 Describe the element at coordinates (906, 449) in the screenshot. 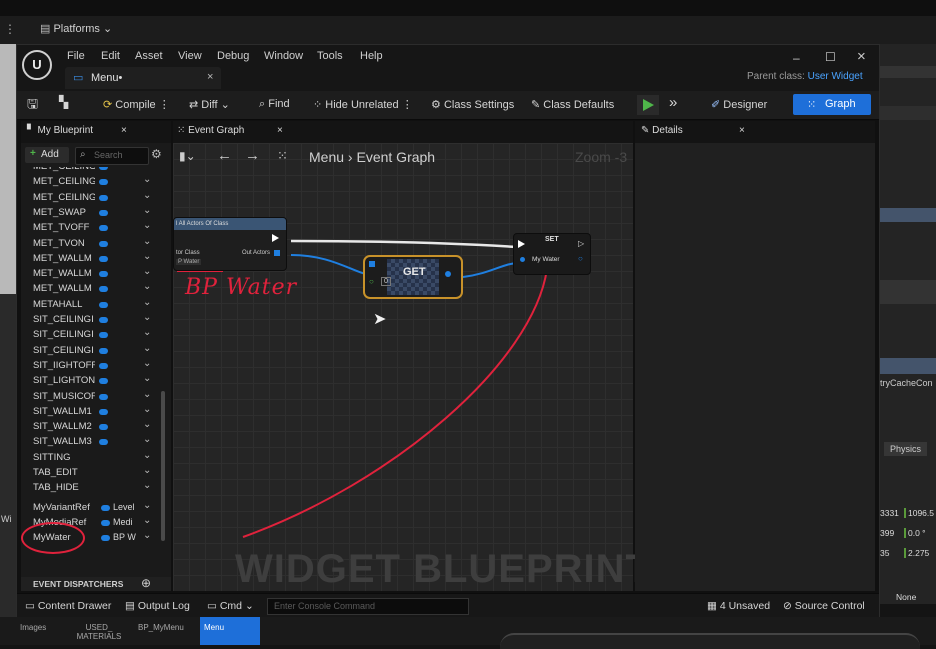

I see `physics-button: Physics` at that location.